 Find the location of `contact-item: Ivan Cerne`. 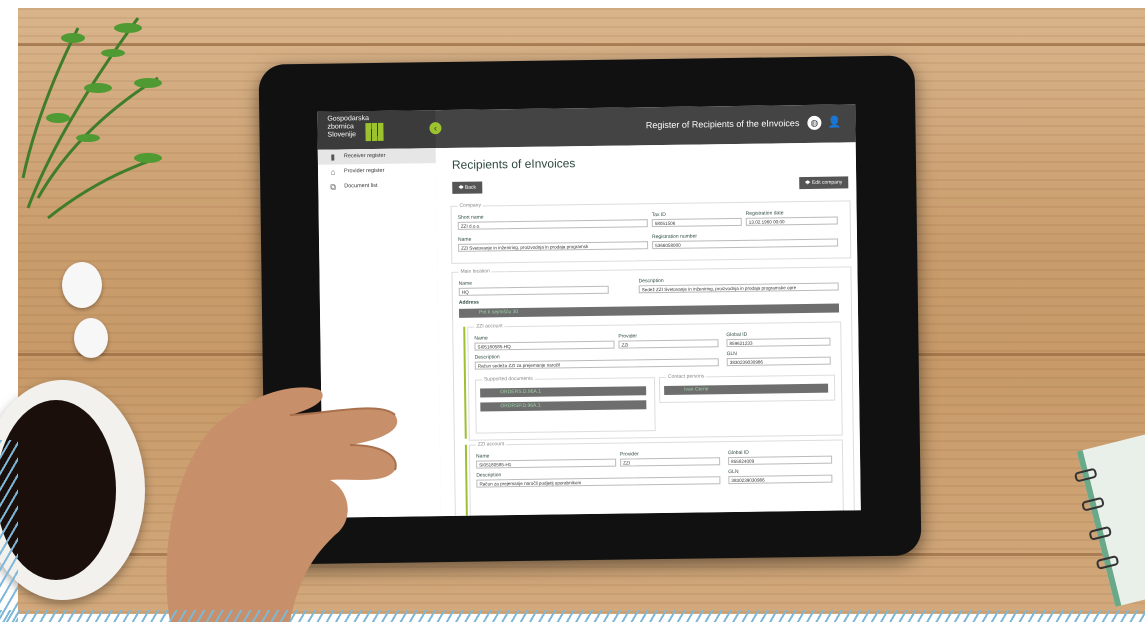

contact-item: Ivan Cerne is located at coordinates (746, 389).